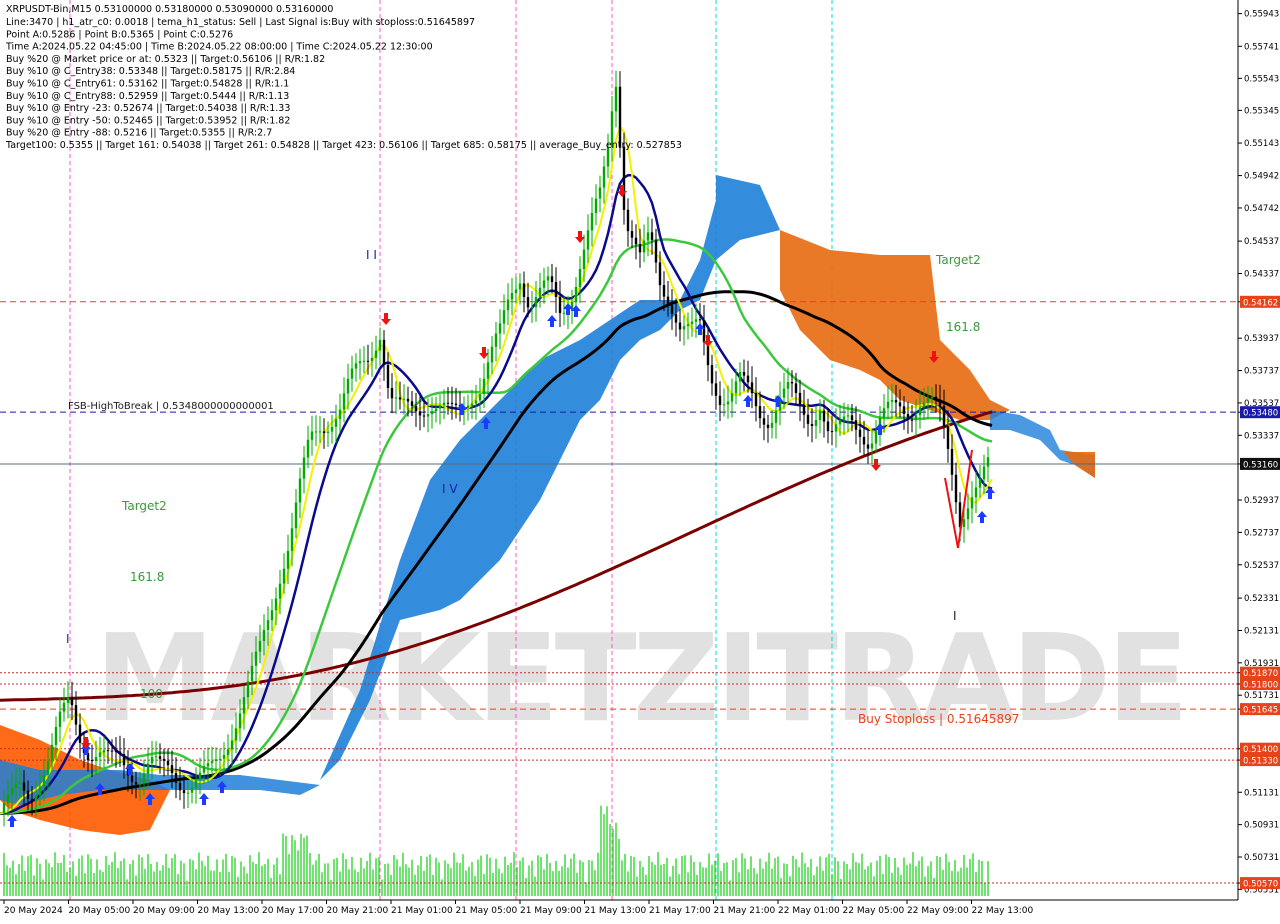  What do you see at coordinates (1261, 599) in the screenshot?
I see `y-tick-label: 0.52331` at bounding box center [1261, 599].